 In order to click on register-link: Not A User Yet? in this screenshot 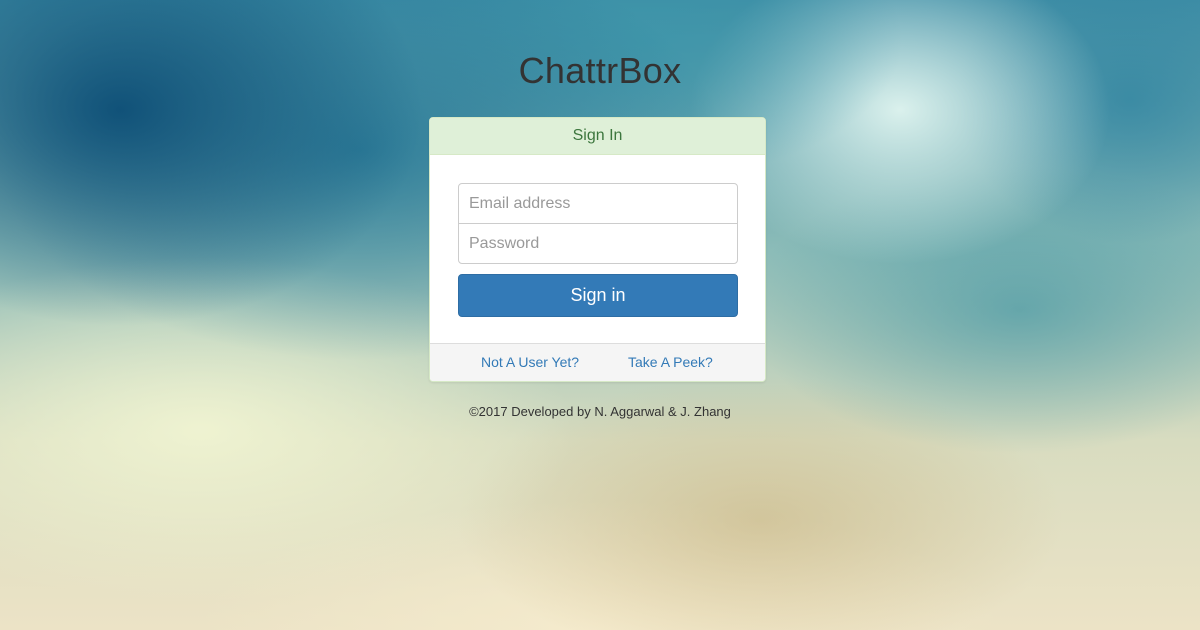, I will do `click(530, 362)`.